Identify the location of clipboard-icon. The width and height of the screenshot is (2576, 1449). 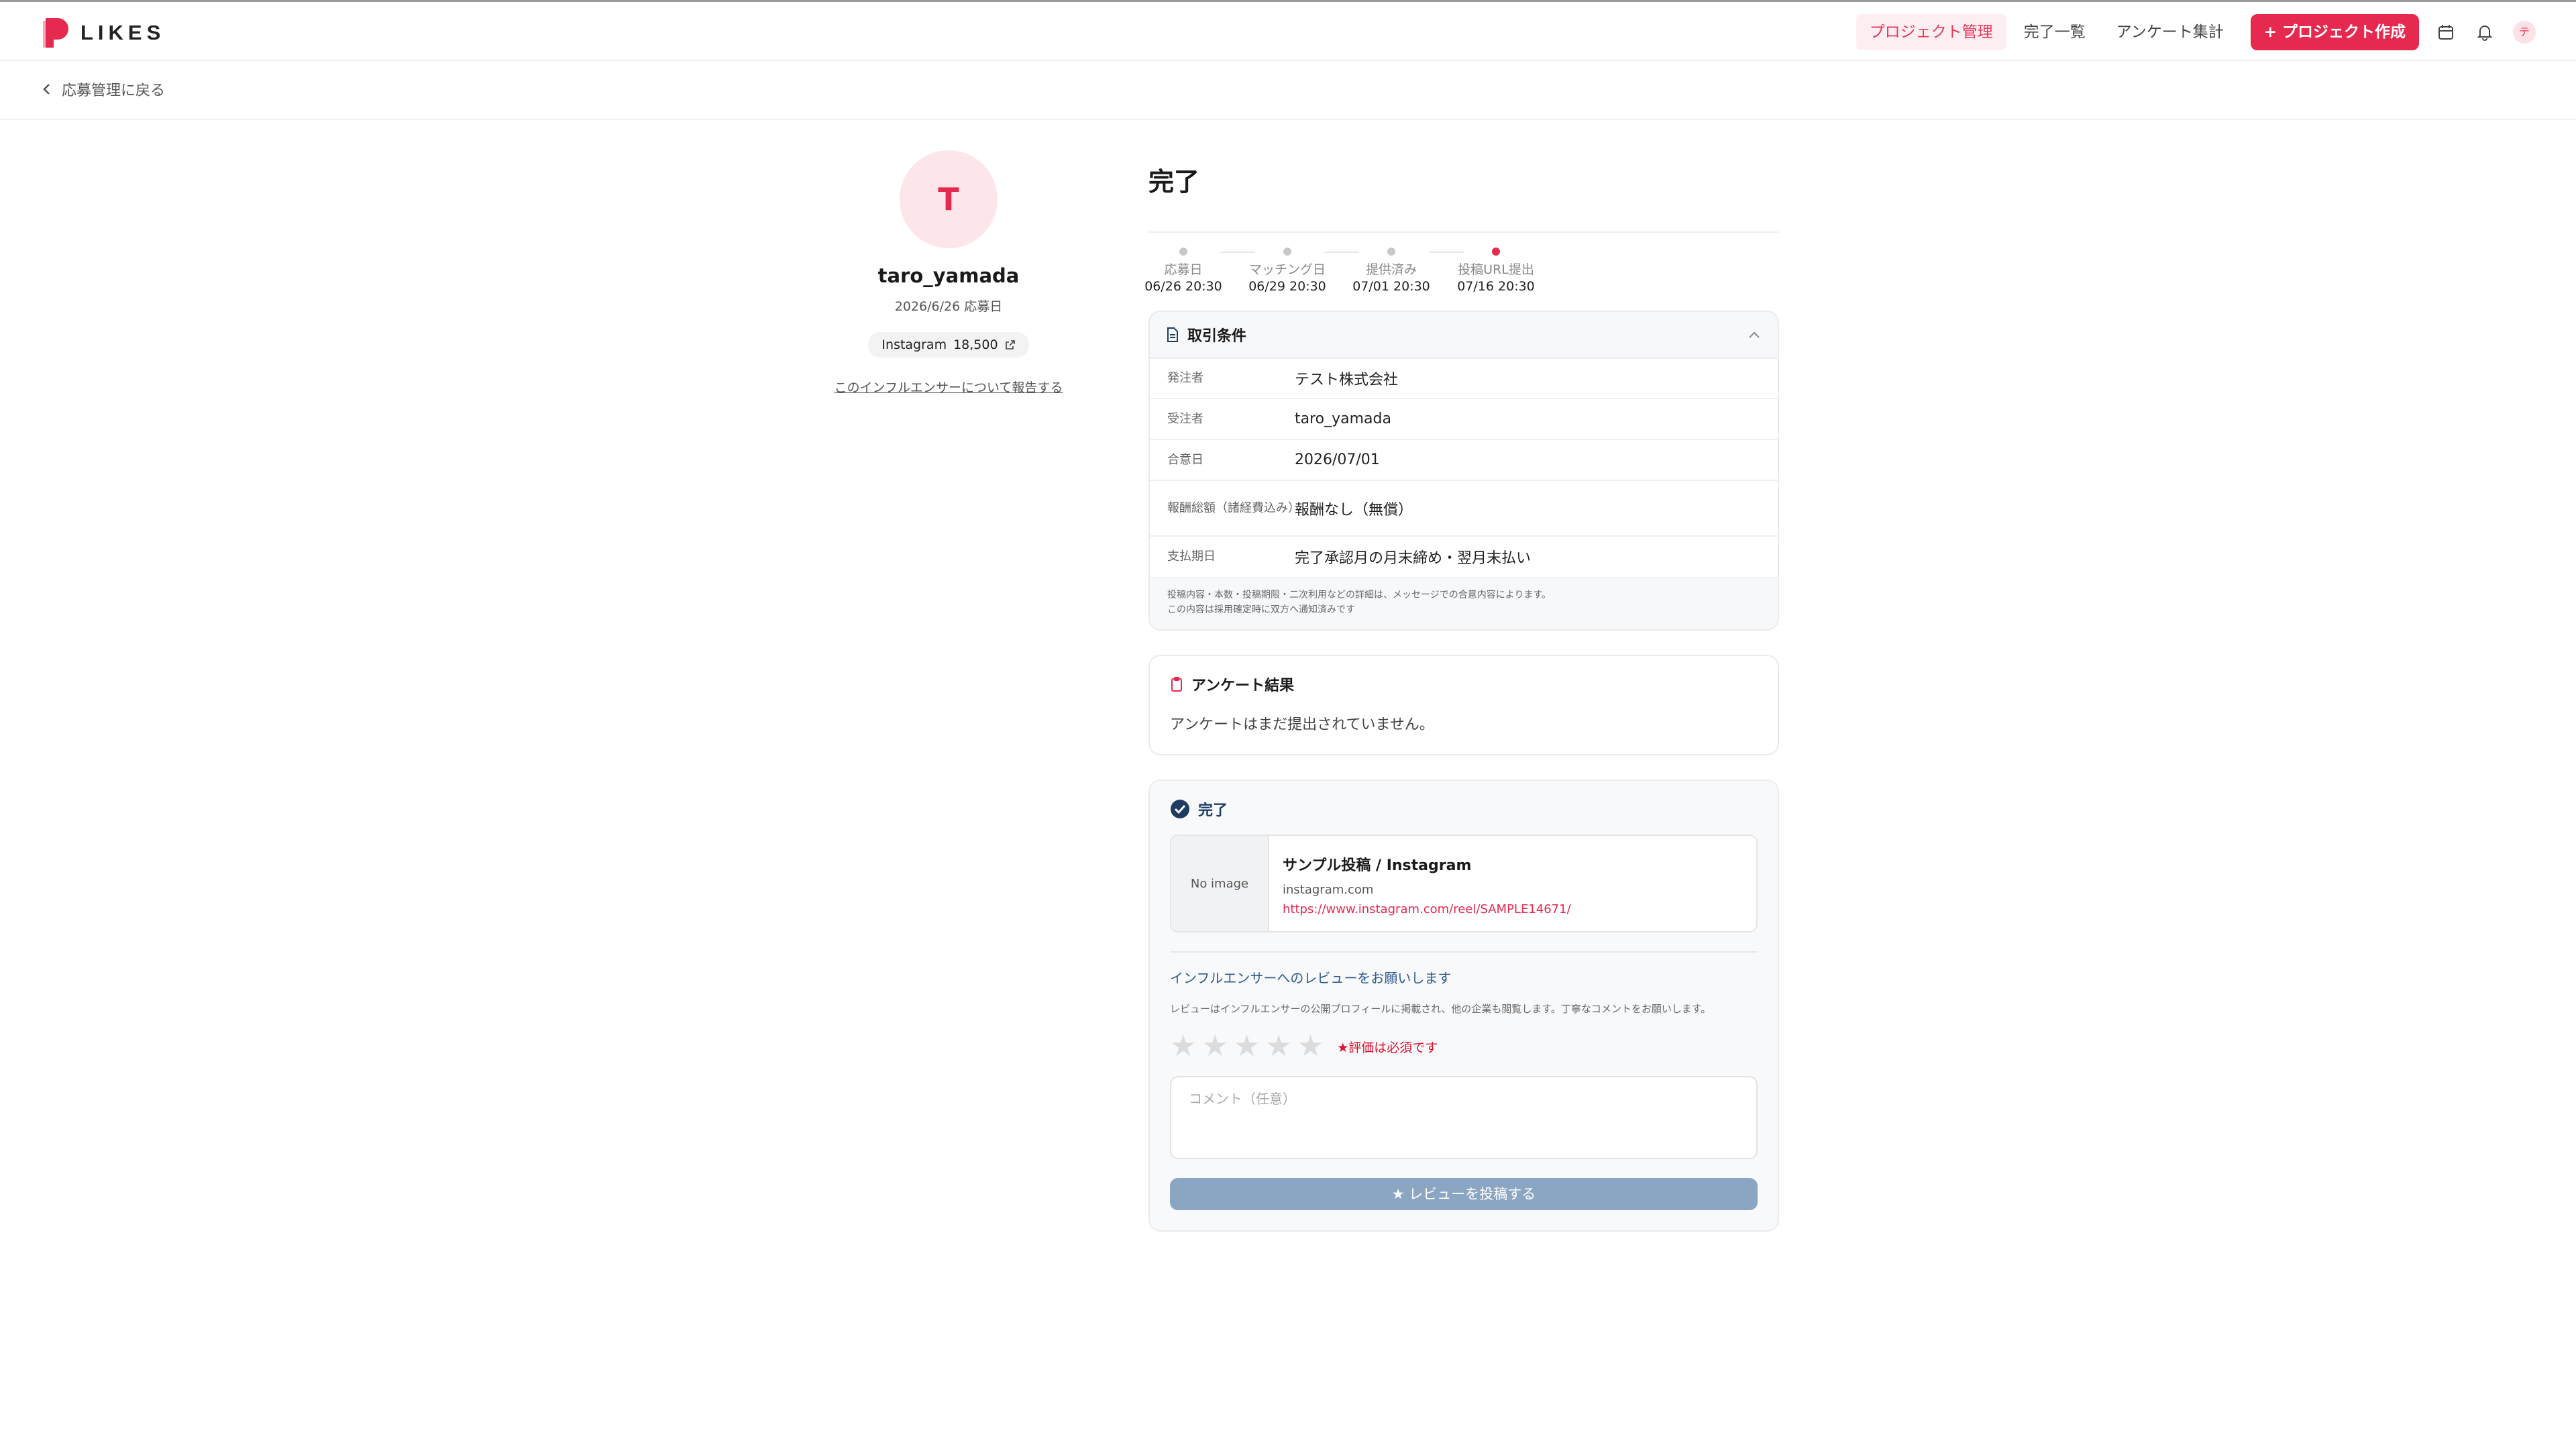
(1176, 684).